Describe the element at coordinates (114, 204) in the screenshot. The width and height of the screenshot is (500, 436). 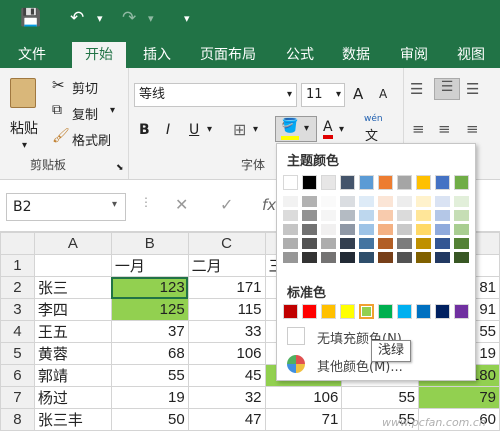
I see `namebox-dropdown-icon: ▾` at that location.